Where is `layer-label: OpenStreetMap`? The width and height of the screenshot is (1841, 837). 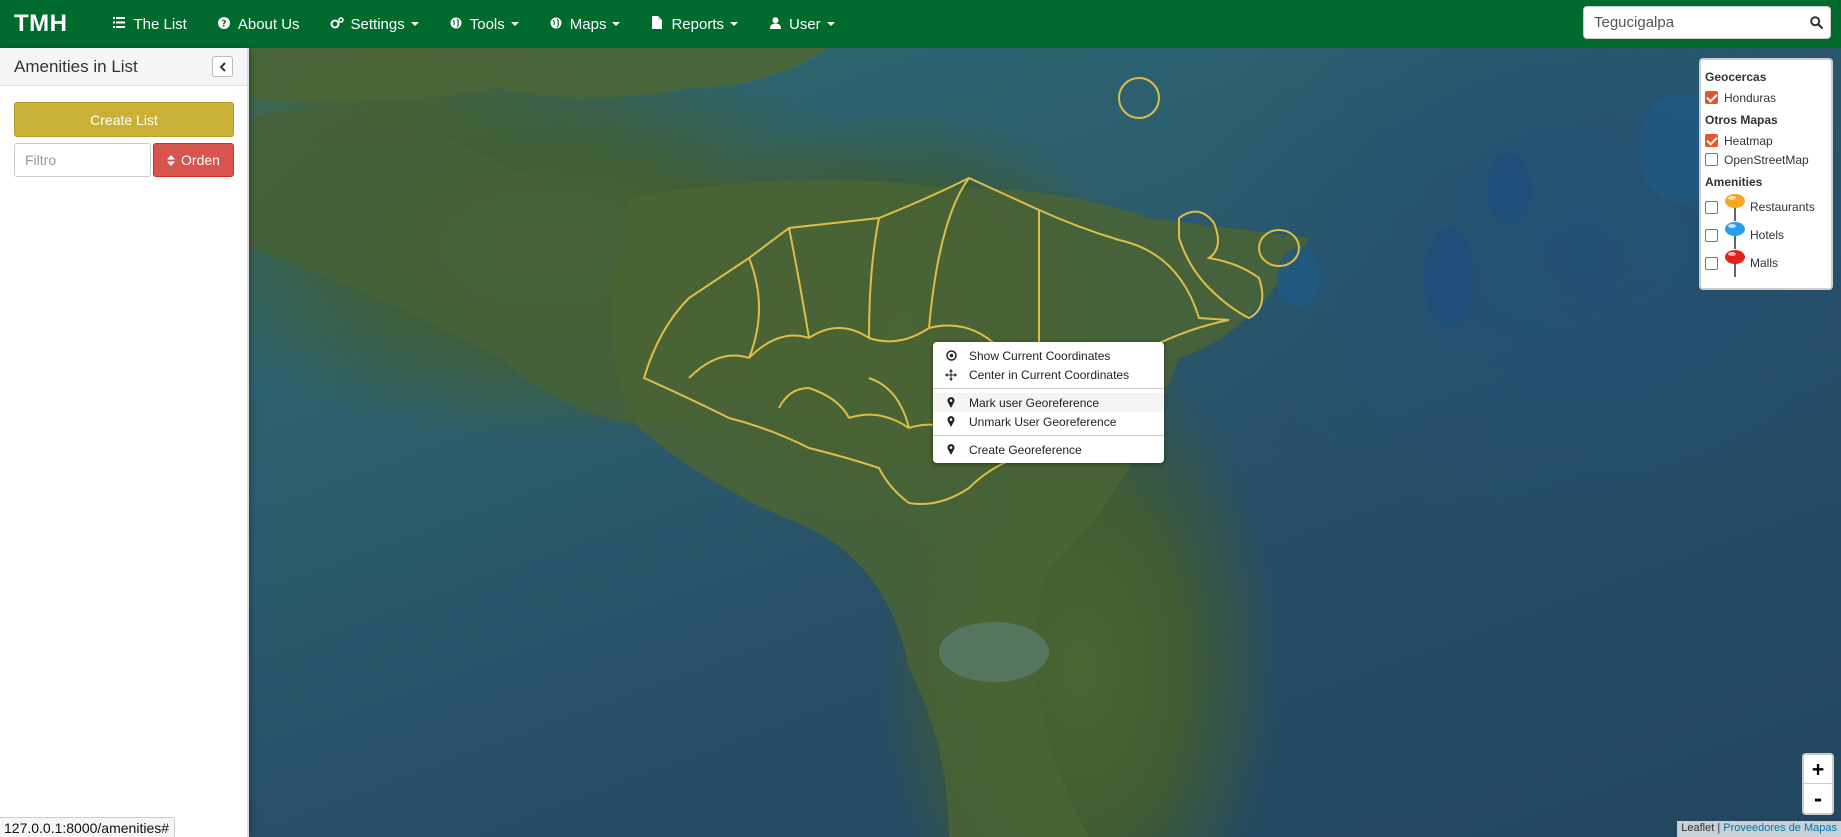 layer-label: OpenStreetMap is located at coordinates (1766, 159).